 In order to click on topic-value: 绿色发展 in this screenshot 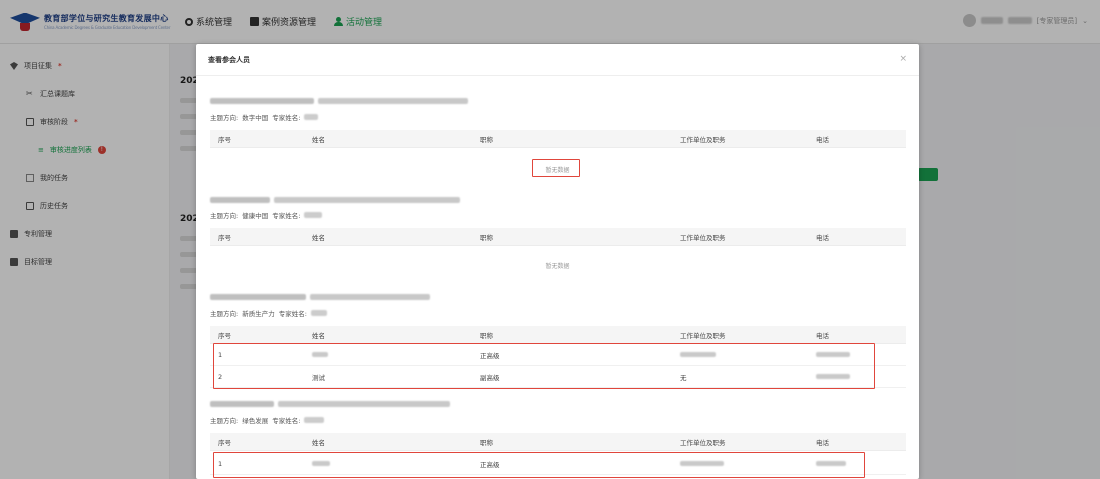, I will do `click(255, 421)`.